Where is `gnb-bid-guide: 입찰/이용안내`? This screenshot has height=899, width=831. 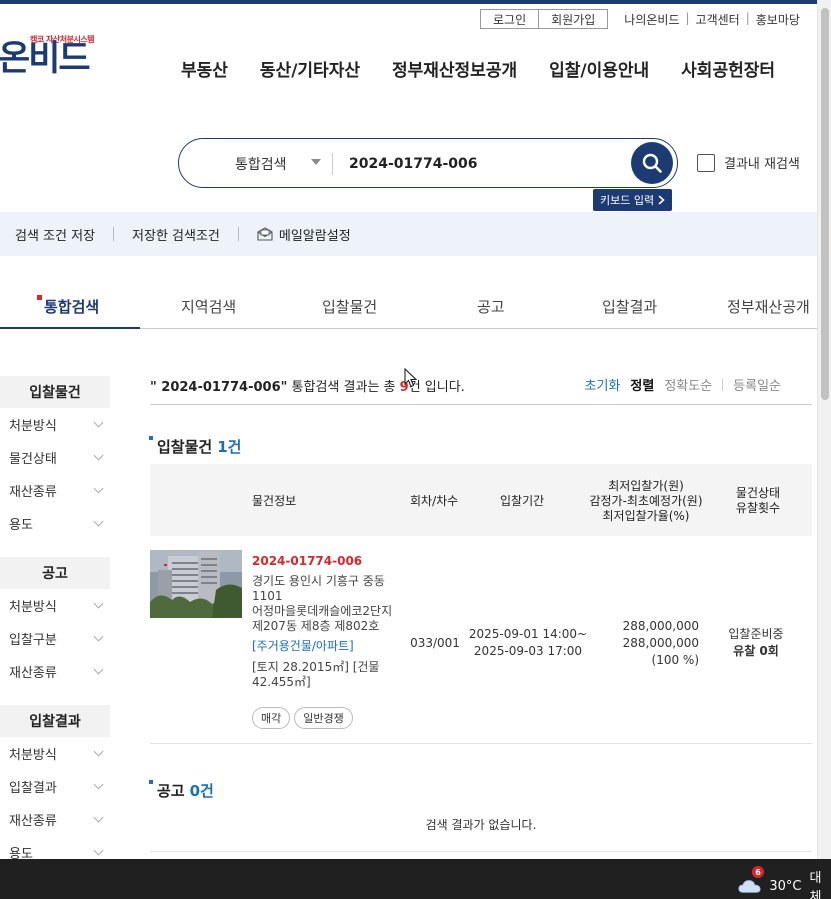
gnb-bid-guide: 입찰/이용안내 is located at coordinates (599, 68).